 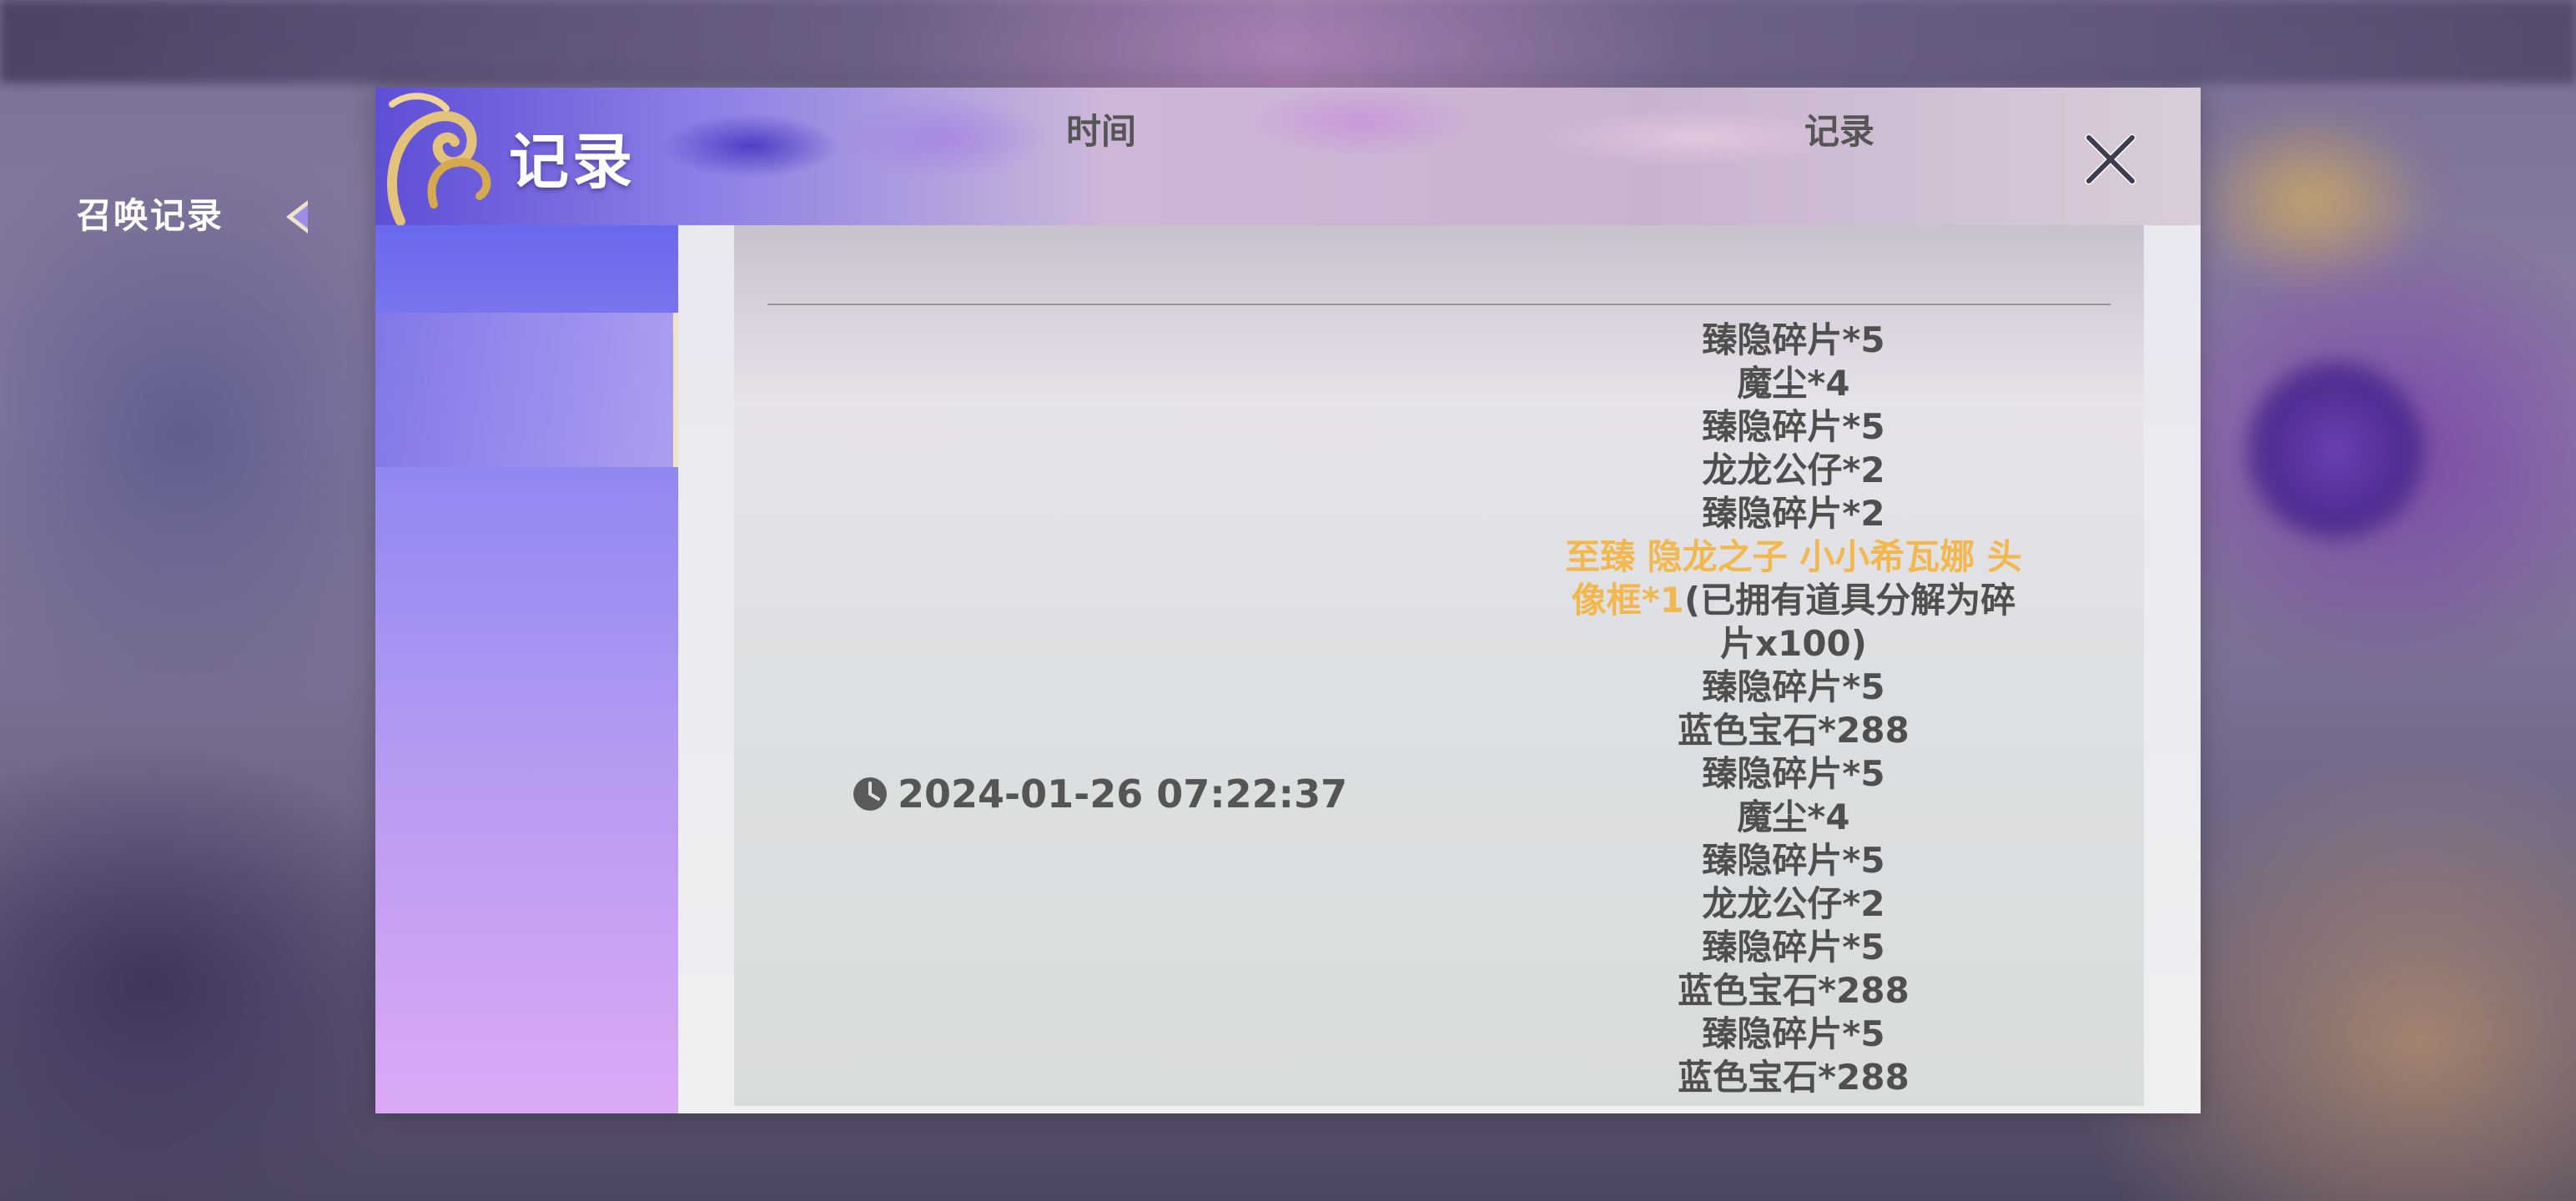 I want to click on sidebar-item-label: 召唤记录, so click(x=150, y=215).